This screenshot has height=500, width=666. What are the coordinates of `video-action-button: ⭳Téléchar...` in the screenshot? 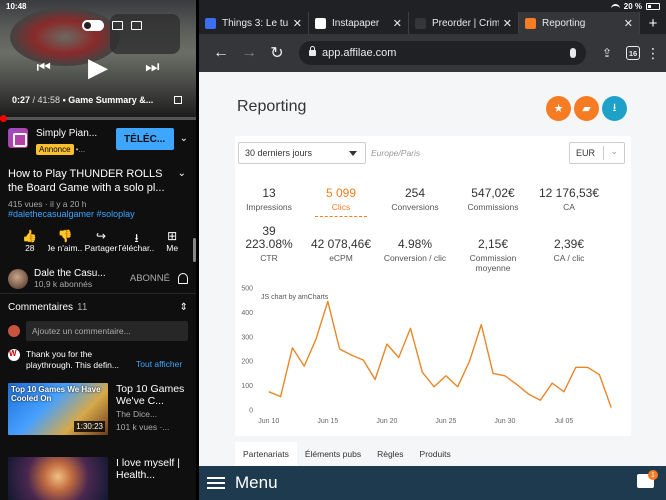 It's located at (137, 241).